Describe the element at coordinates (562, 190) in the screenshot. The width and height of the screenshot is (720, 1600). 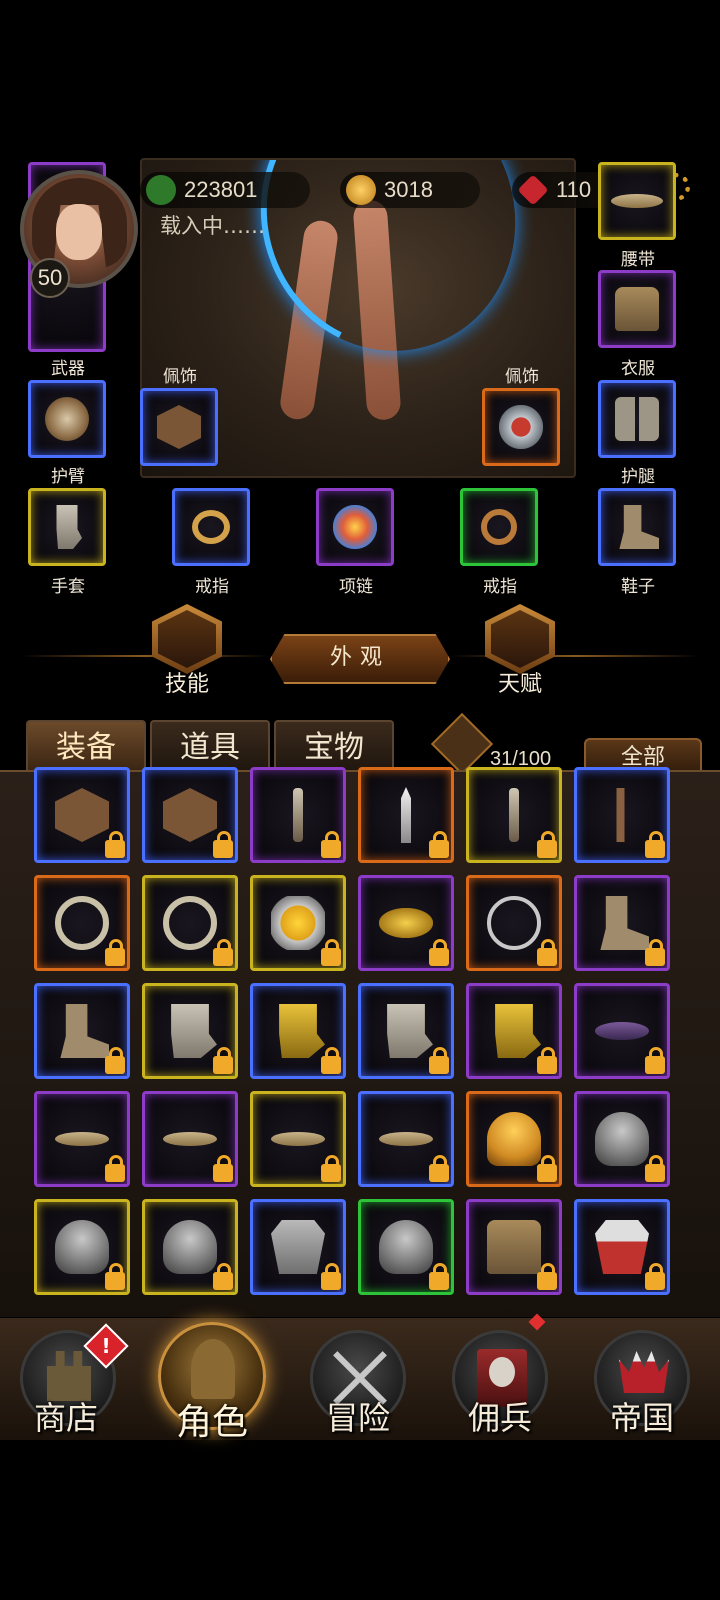
I see `gem-display: 110` at that location.